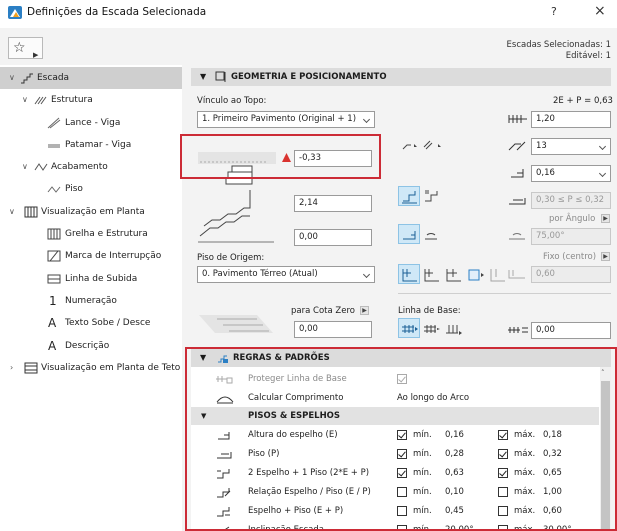 The height and width of the screenshot is (531, 617). I want to click on height-input: 2,14, so click(333, 203).